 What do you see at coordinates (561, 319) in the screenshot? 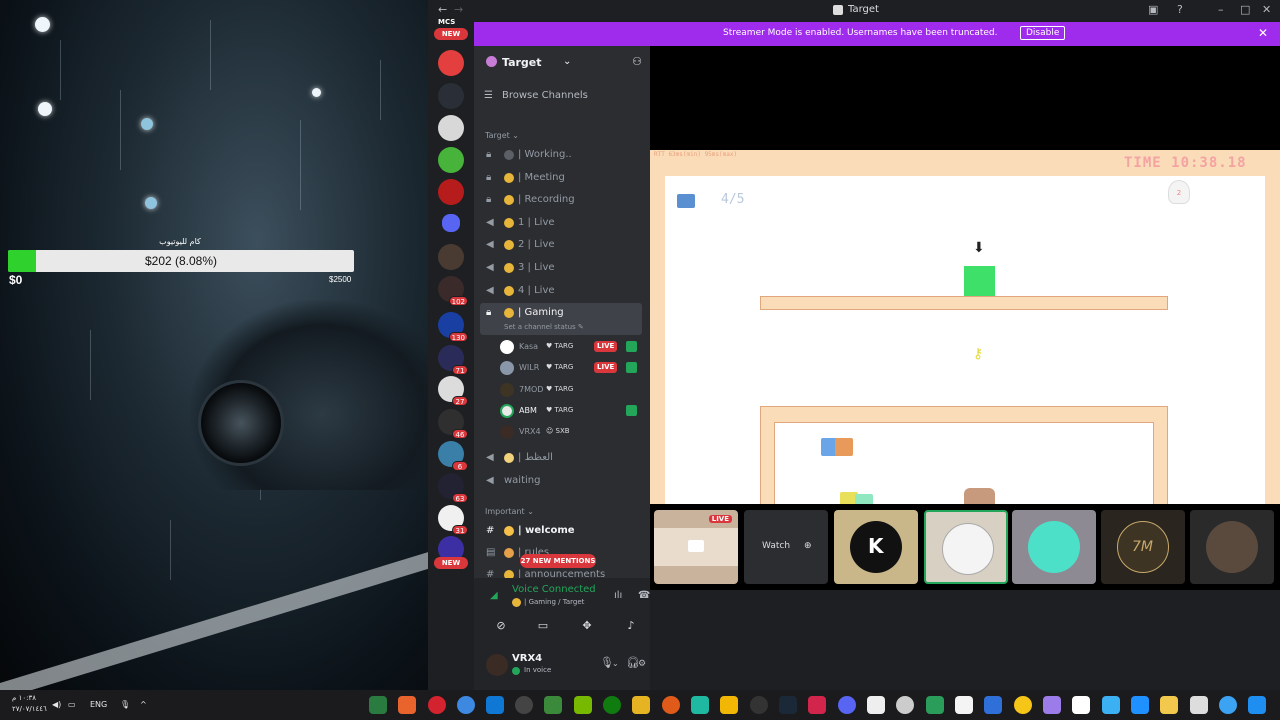
I see `channel-gaming: 🔒︎ | Gaming Set a channel status ✎` at bounding box center [561, 319].